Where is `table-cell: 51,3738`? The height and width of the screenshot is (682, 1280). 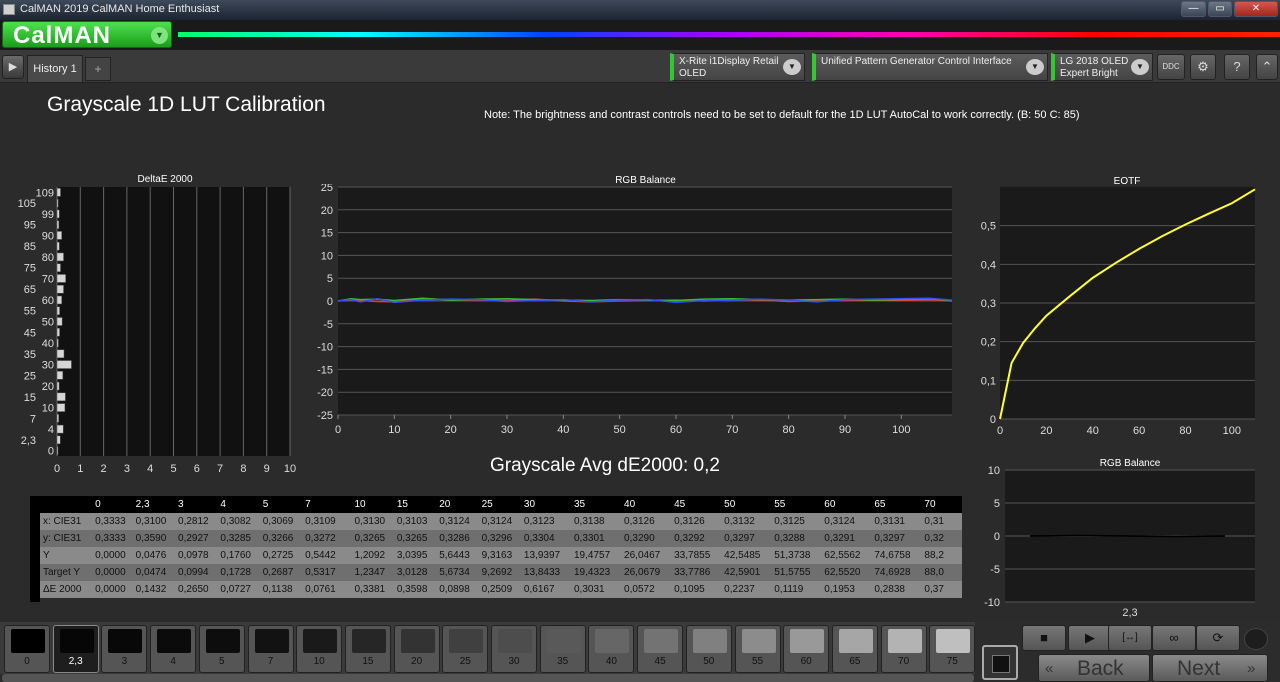 table-cell: 51,3738 is located at coordinates (799, 555).